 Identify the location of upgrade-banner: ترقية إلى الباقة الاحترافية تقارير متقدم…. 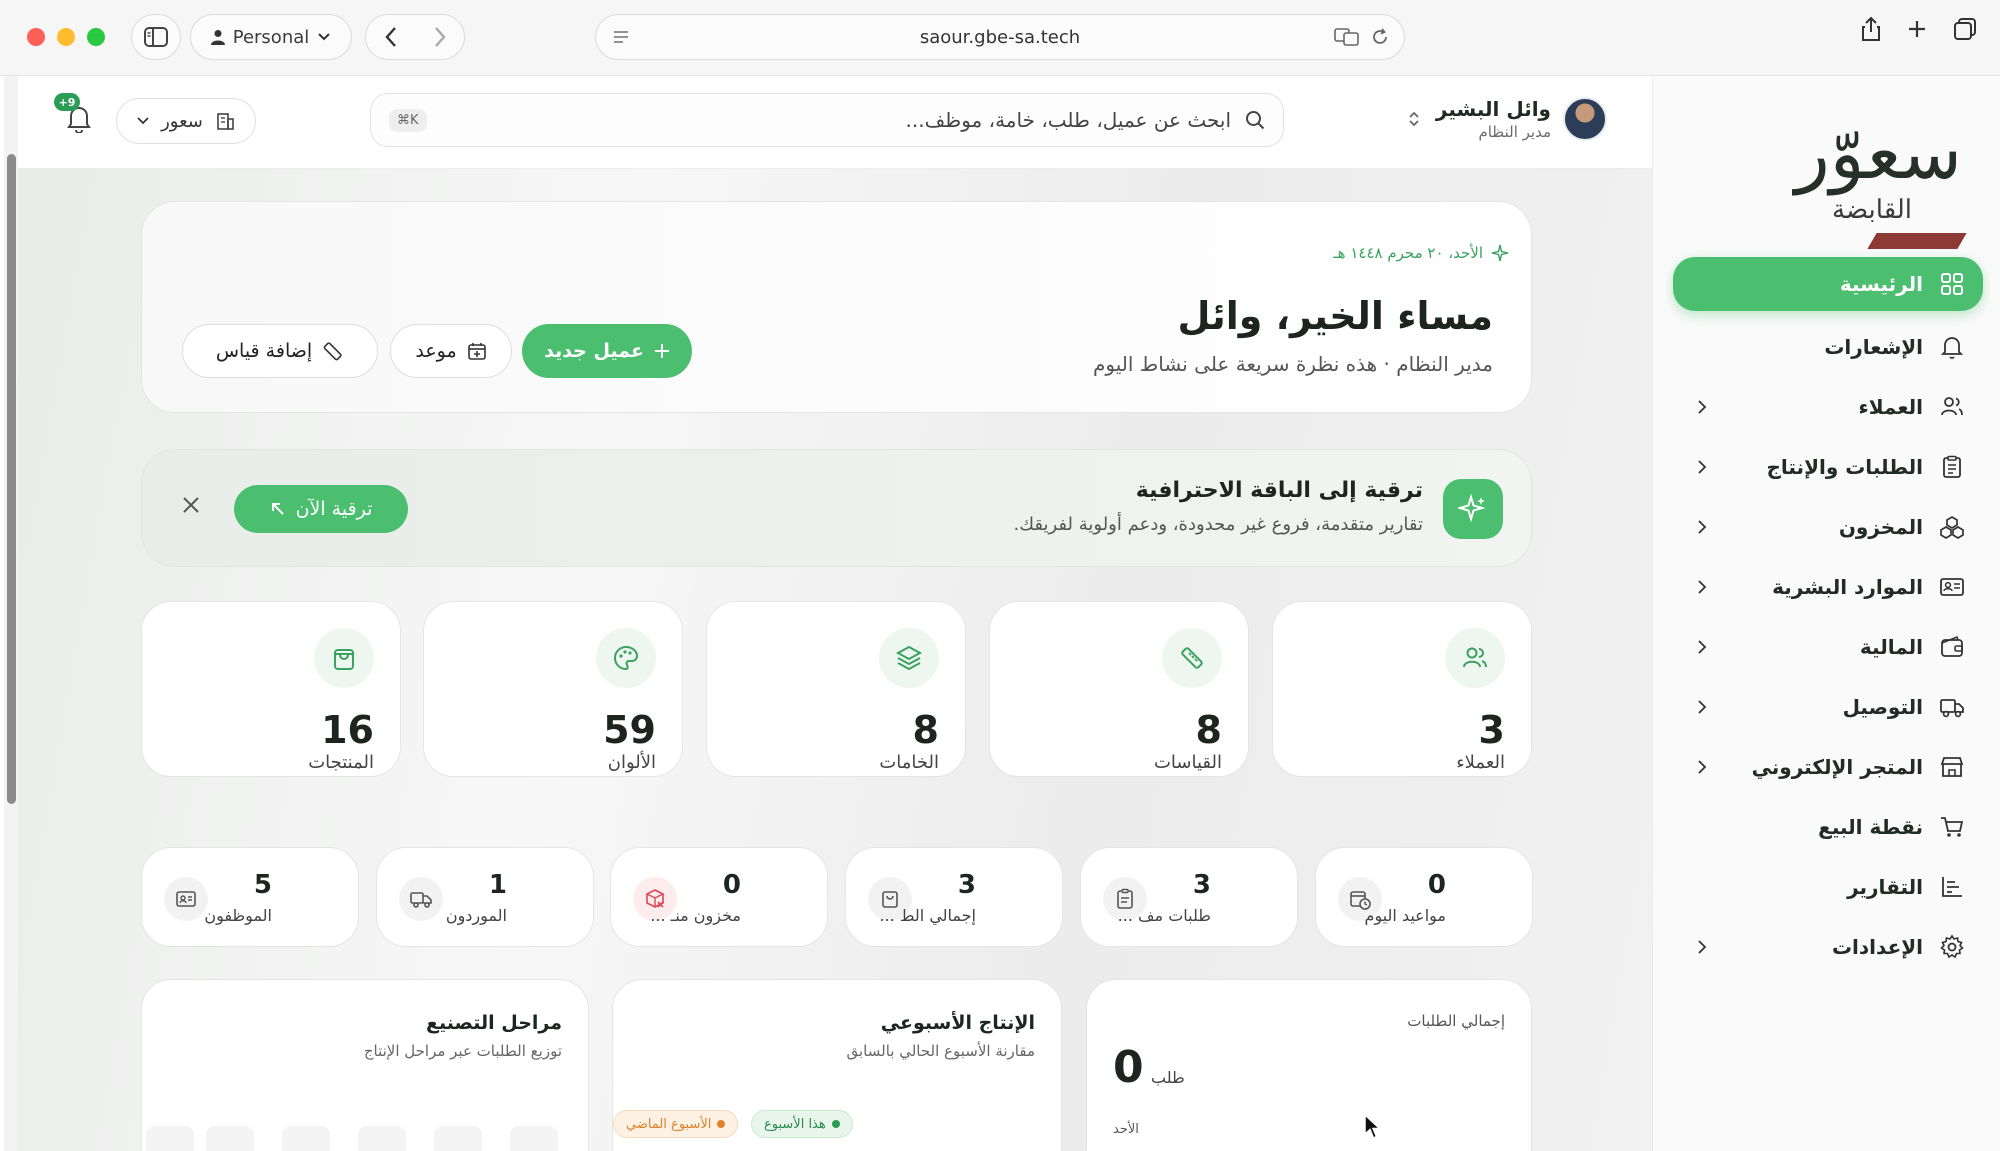
(836, 508).